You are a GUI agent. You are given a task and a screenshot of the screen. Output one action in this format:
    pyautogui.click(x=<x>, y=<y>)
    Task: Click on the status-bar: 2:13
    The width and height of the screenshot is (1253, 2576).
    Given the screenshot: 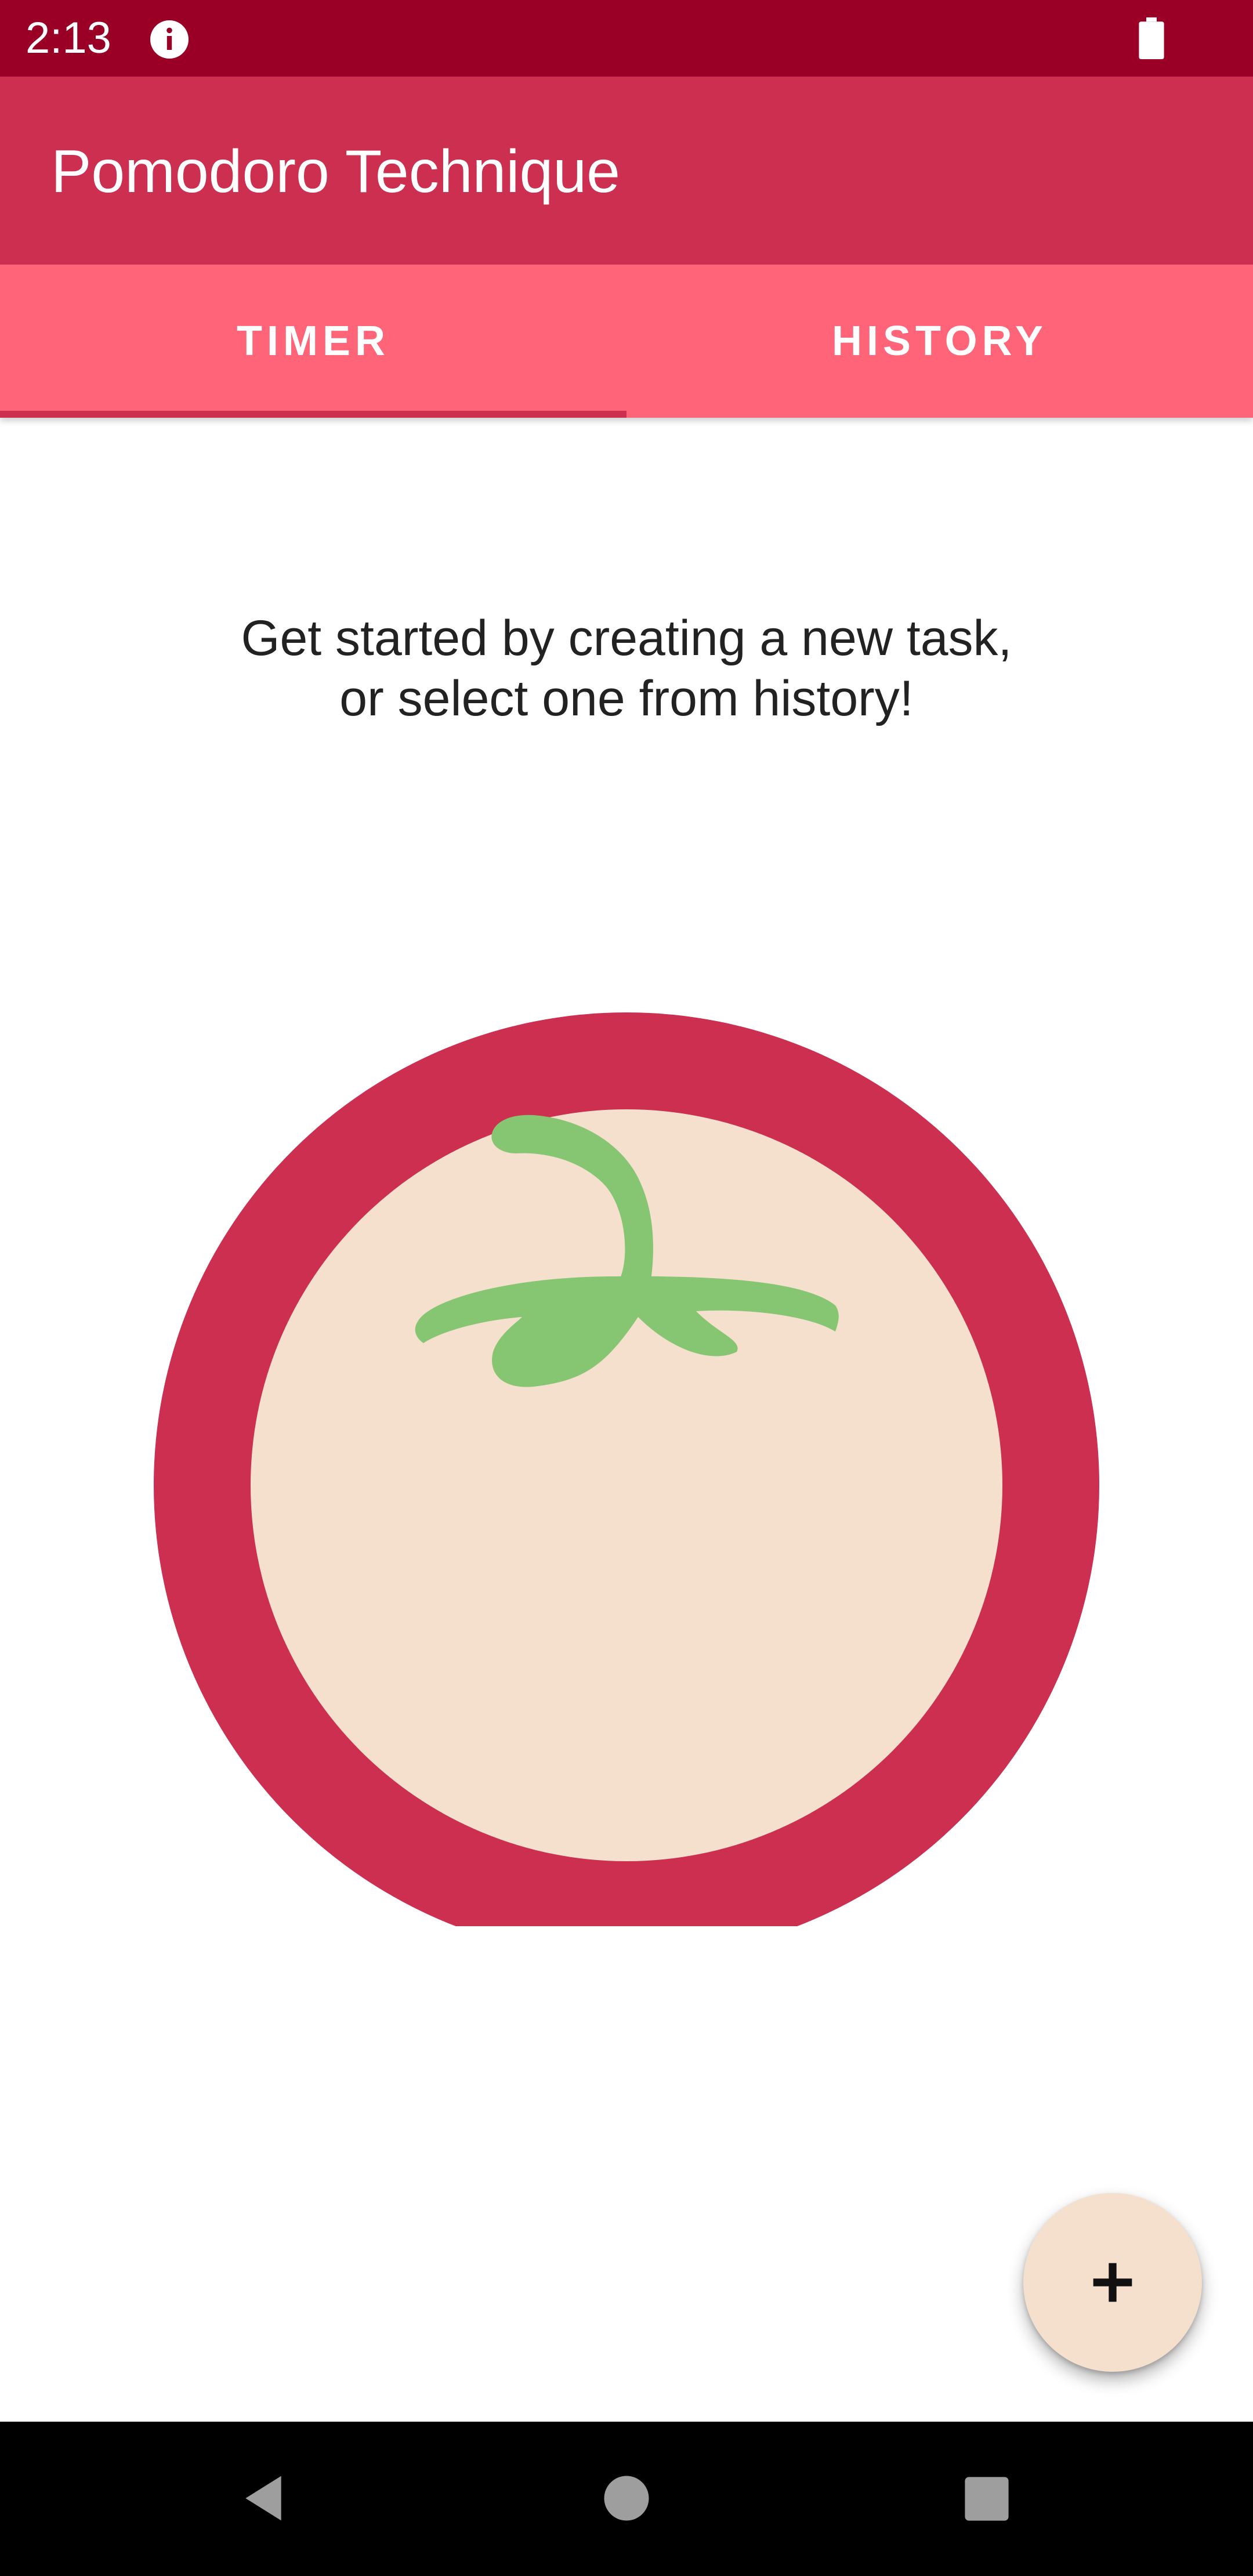 What is the action you would take?
    pyautogui.click(x=626, y=38)
    